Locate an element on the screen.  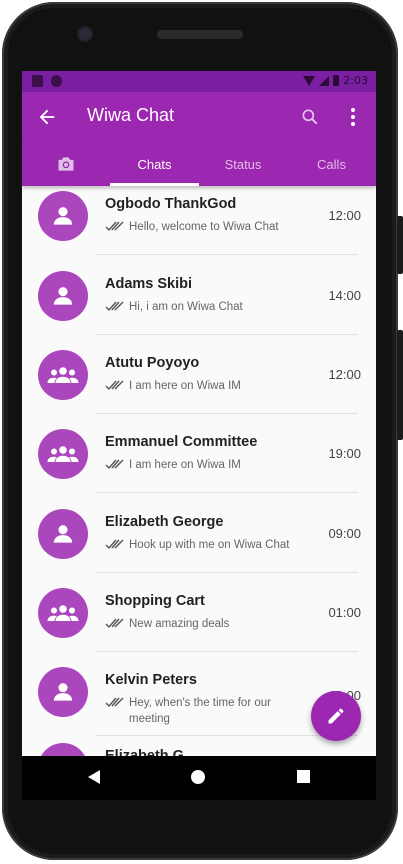
system-nav-bar is located at coordinates (199, 778).